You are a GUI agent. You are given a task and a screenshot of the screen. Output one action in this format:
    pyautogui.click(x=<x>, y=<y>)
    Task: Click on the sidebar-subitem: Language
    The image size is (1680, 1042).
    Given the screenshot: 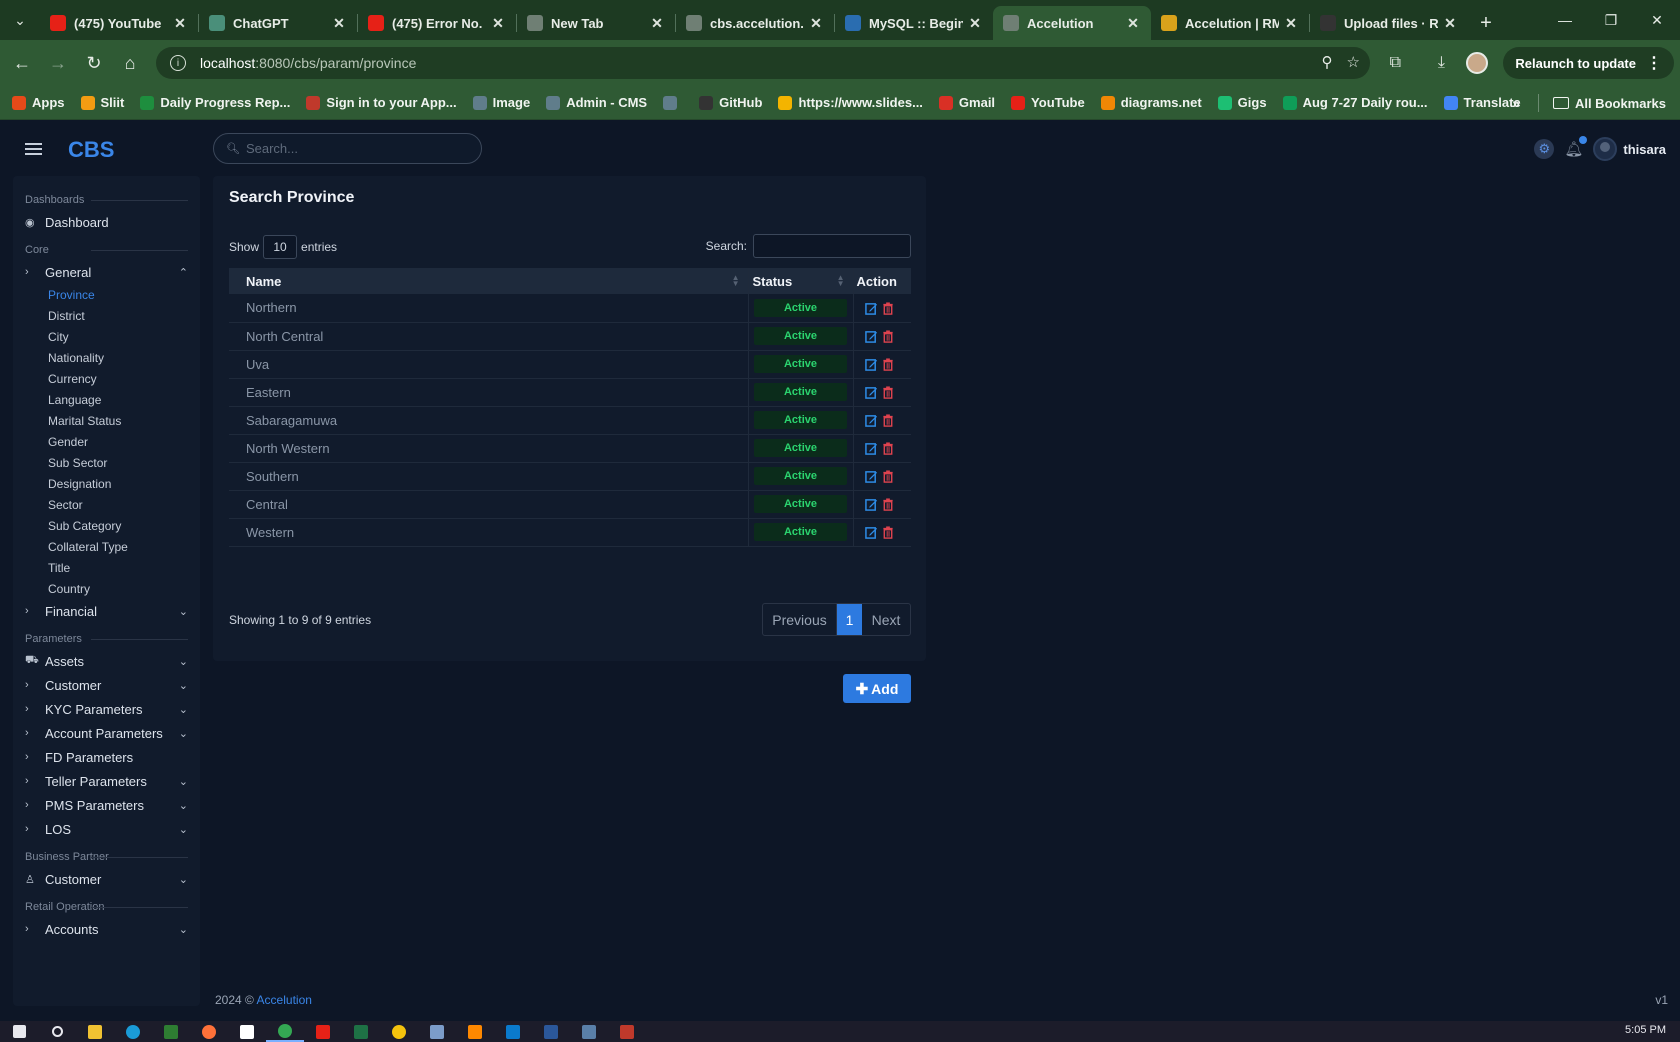 What is the action you would take?
    pyautogui.click(x=106, y=399)
    